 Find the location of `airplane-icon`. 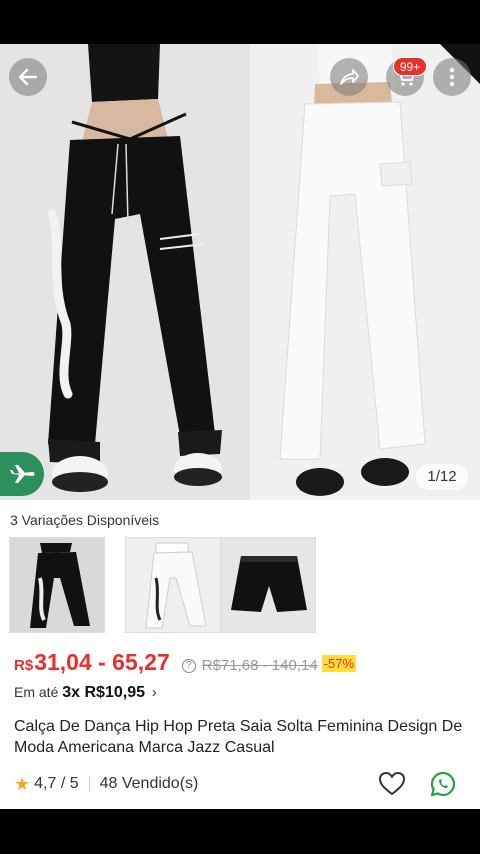

airplane-icon is located at coordinates (22, 474).